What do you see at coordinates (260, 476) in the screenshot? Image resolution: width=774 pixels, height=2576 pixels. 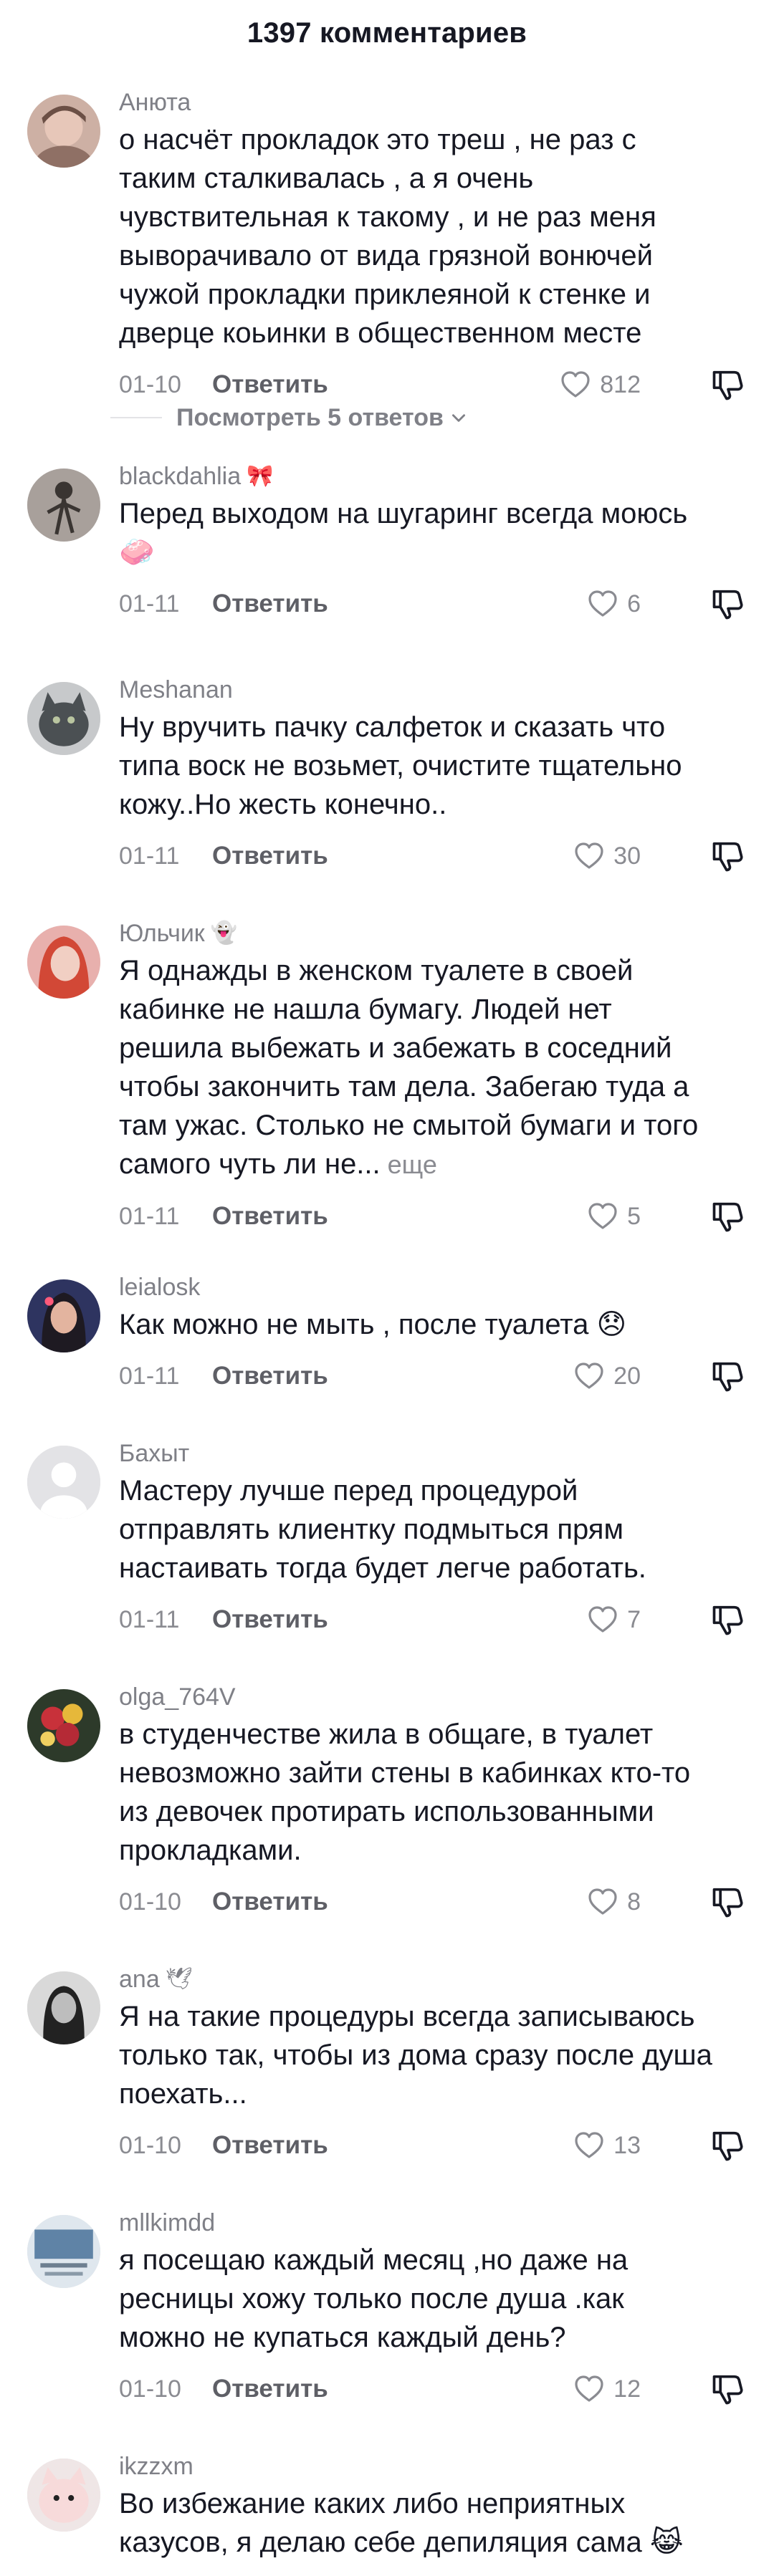 I see `bow-emoji: 🎀` at bounding box center [260, 476].